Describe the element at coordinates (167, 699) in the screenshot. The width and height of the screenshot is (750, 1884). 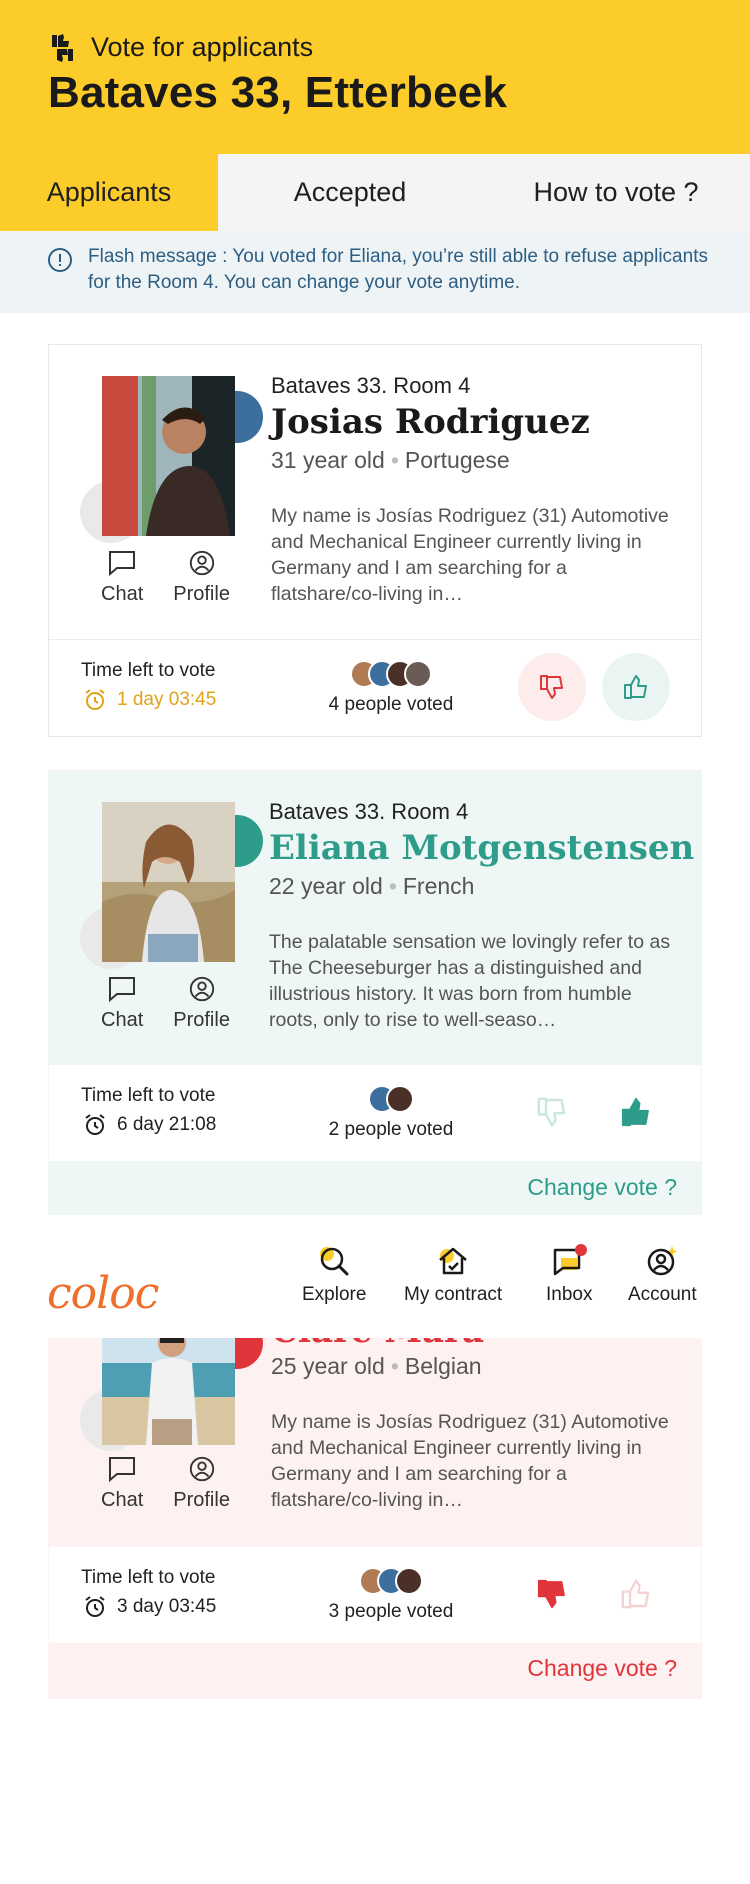
I see `time-left-text: 1 day 03:45` at that location.